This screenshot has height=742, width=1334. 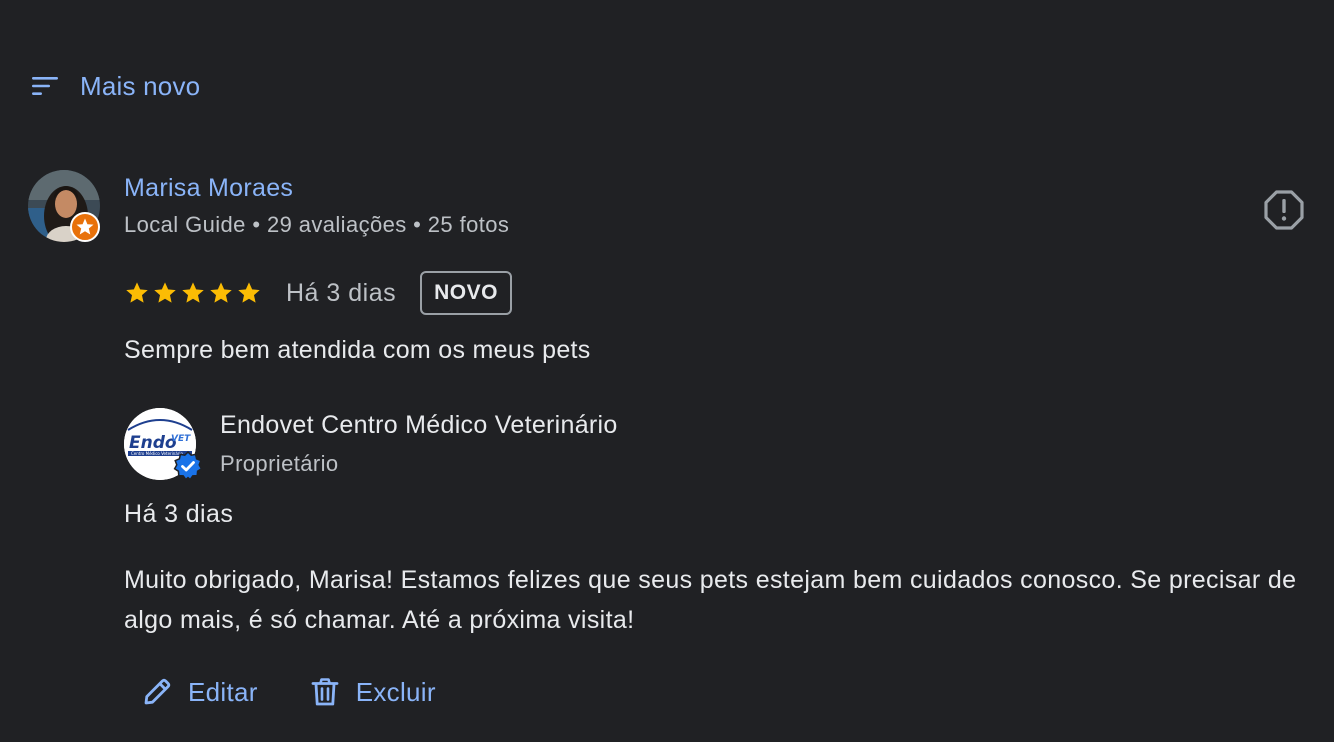 What do you see at coordinates (157, 692) in the screenshot?
I see `pencil-icon` at bounding box center [157, 692].